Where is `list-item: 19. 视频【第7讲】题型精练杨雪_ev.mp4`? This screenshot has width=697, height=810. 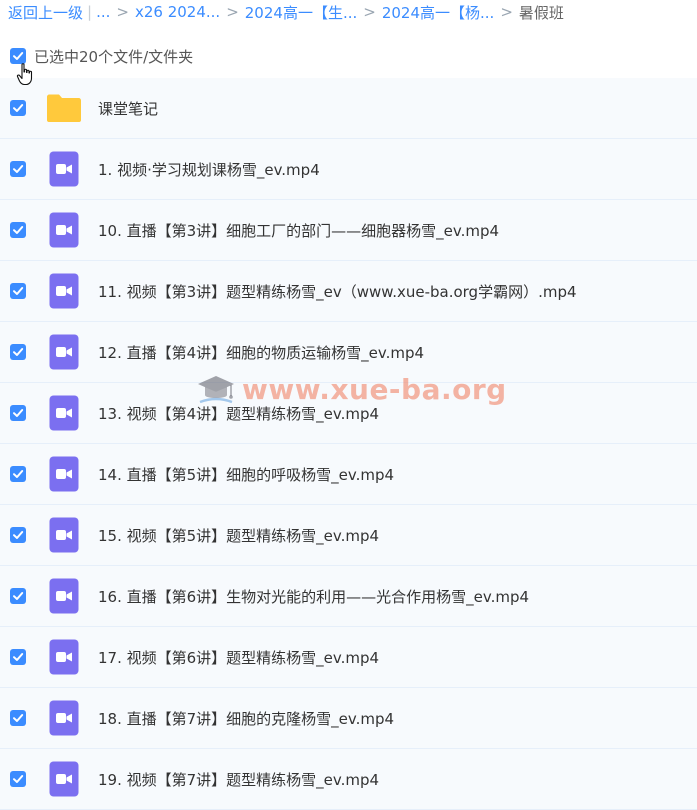
list-item: 19. 视频【第7讲】题型精练杨雪_ev.mp4 is located at coordinates (348, 779).